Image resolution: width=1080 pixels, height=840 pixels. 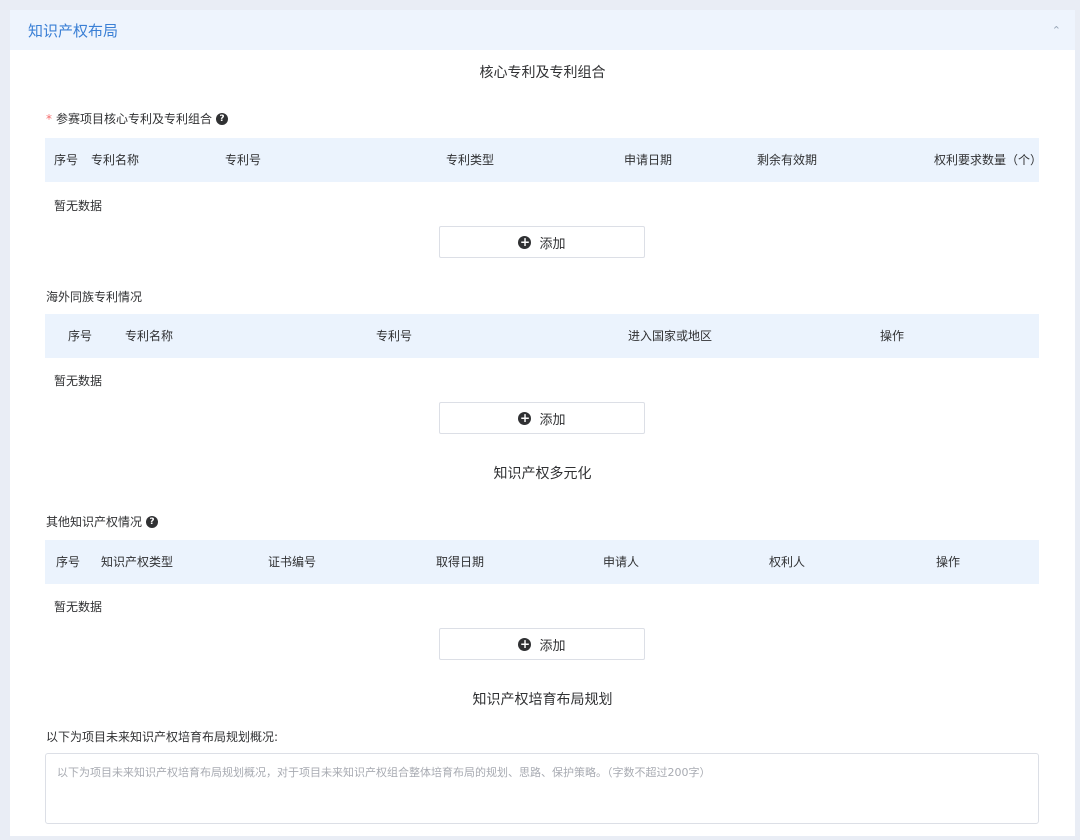 I want to click on overseas-patent-empty-text: 暂无数据, so click(x=78, y=381).